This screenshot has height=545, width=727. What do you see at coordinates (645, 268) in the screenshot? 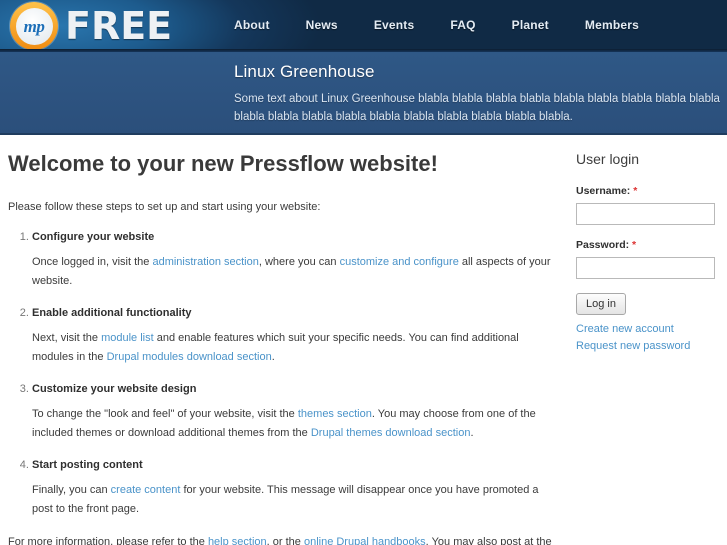
I see `password-input` at bounding box center [645, 268].